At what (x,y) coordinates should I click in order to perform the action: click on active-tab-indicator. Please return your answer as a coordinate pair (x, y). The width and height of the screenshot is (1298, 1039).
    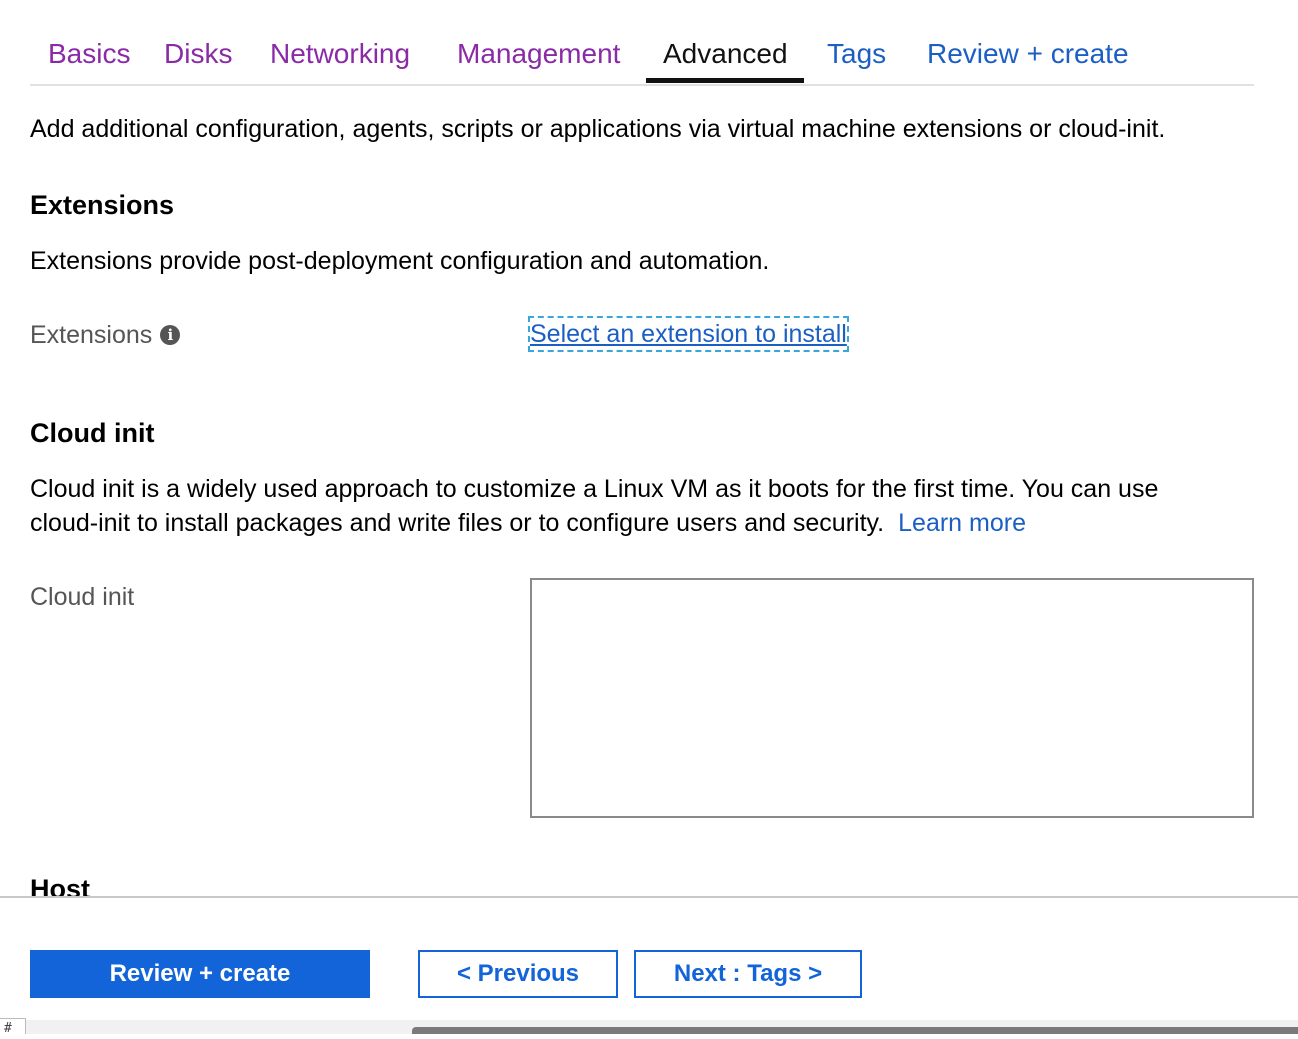
    Looking at the image, I should click on (725, 80).